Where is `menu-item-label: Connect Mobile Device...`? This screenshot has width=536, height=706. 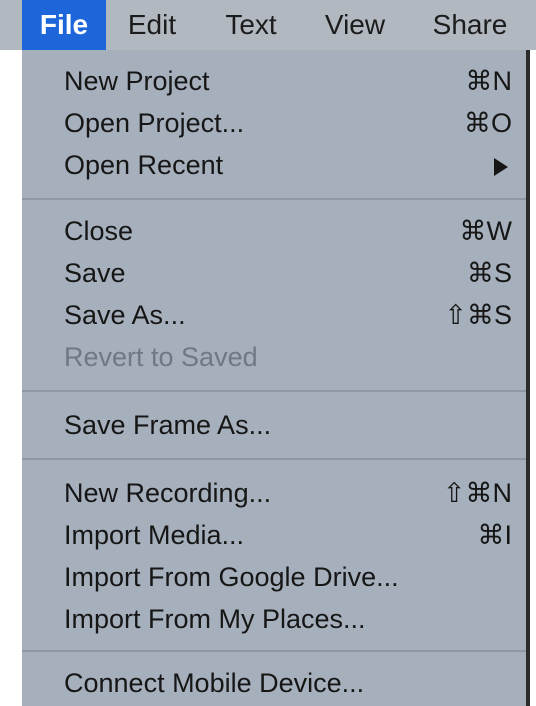
menu-item-label: Connect Mobile Device... is located at coordinates (214, 683).